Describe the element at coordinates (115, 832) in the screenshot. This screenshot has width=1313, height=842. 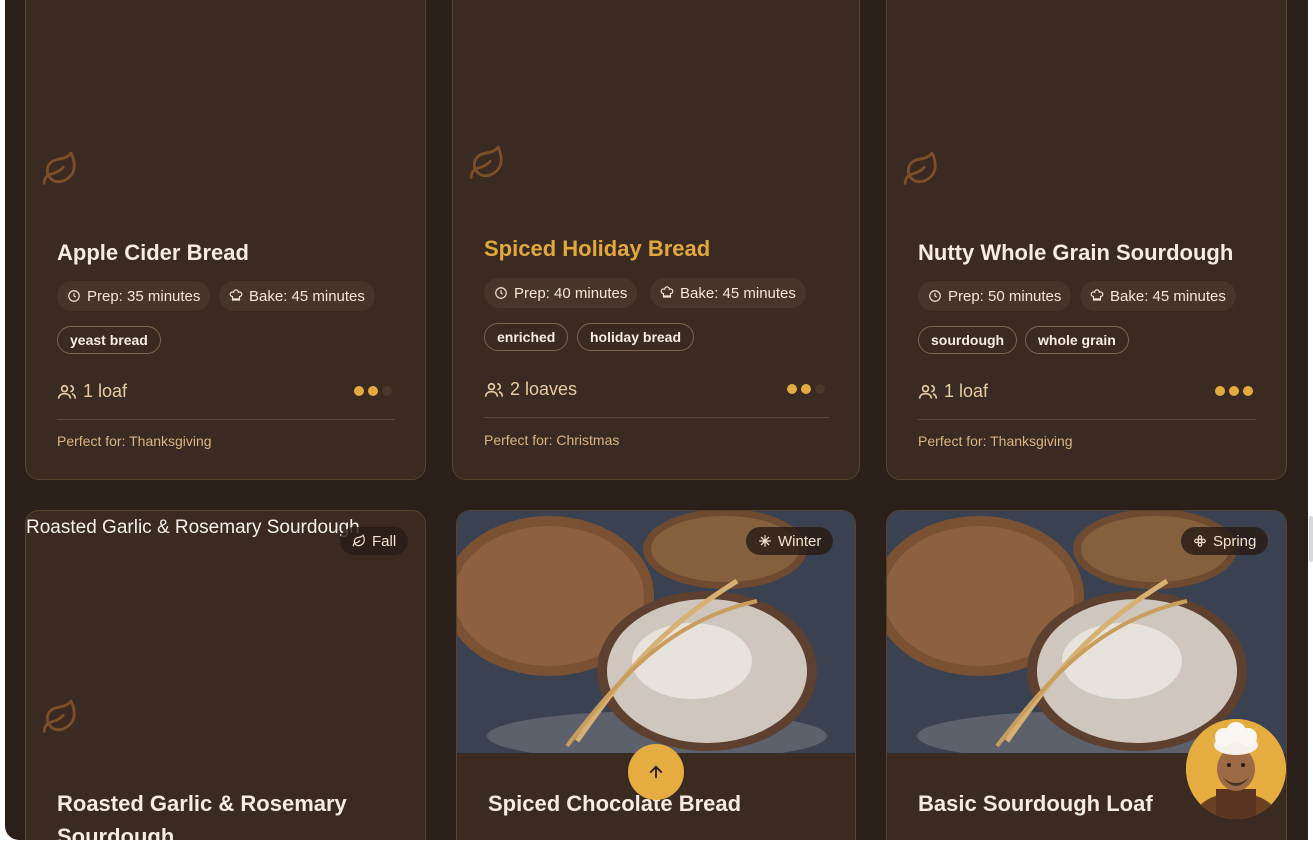
I see `recipe-title-line2: Sourdough` at that location.